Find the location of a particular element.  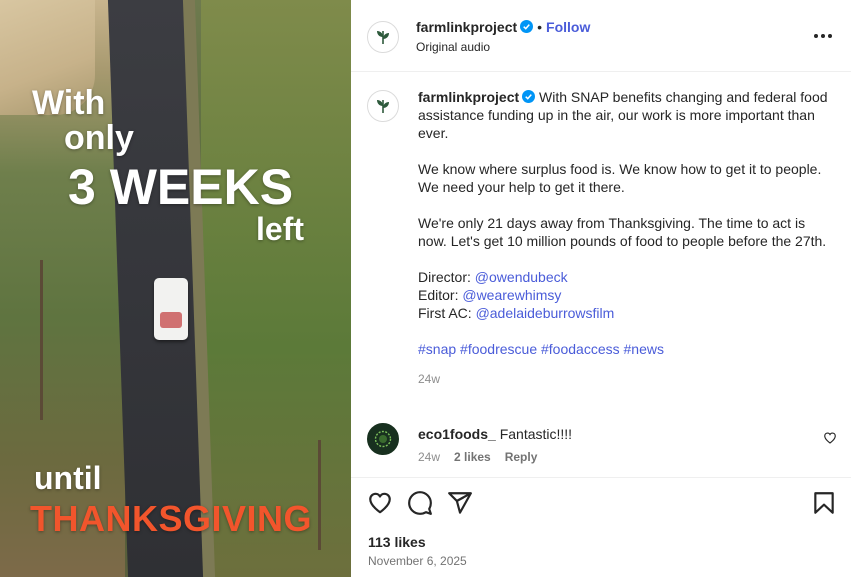

heart-icon is located at coordinates (380, 503).